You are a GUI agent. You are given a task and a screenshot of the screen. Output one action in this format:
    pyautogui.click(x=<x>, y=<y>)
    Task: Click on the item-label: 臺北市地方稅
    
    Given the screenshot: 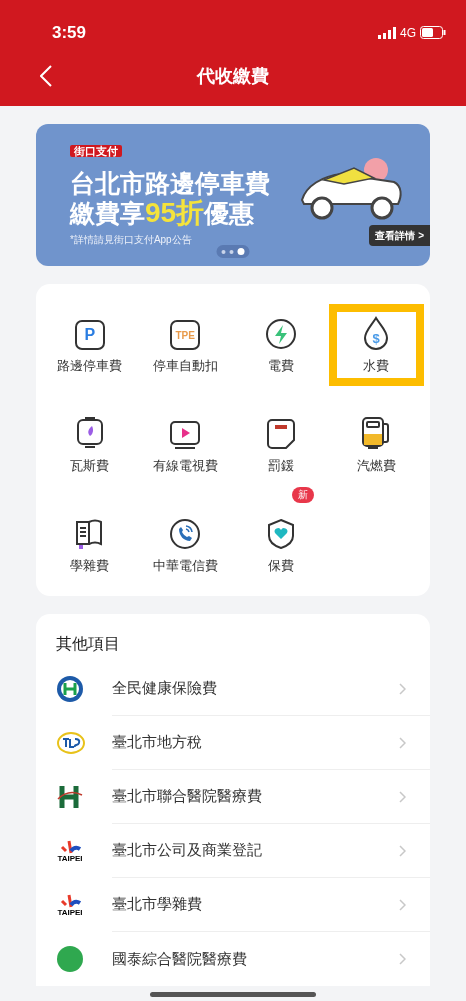 What is the action you would take?
    pyautogui.click(x=157, y=742)
    